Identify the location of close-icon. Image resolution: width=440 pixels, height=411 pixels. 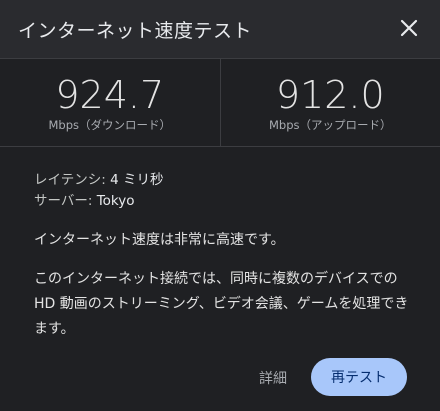
(409, 28).